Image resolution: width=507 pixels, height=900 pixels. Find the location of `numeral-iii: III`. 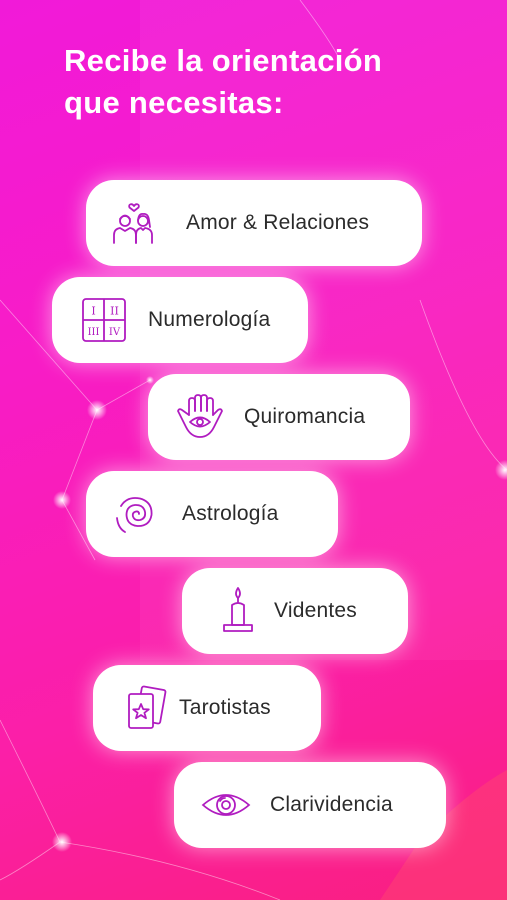

numeral-iii: III is located at coordinates (94, 332).